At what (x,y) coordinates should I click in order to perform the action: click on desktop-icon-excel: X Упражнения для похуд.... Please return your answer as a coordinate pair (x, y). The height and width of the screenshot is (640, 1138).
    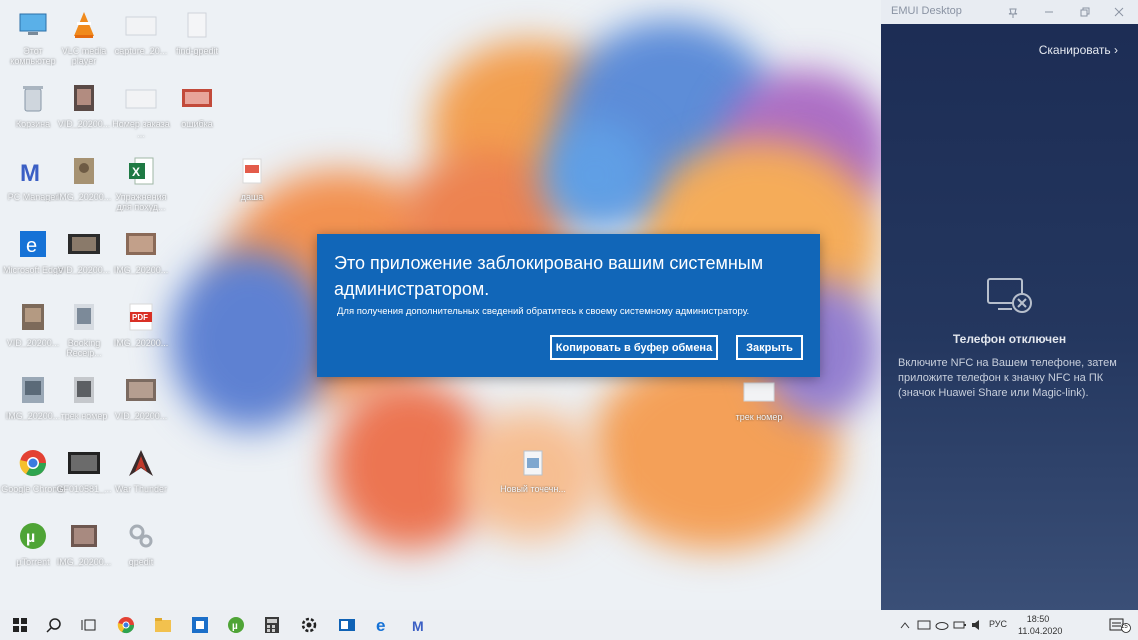
    Looking at the image, I should click on (141, 186).